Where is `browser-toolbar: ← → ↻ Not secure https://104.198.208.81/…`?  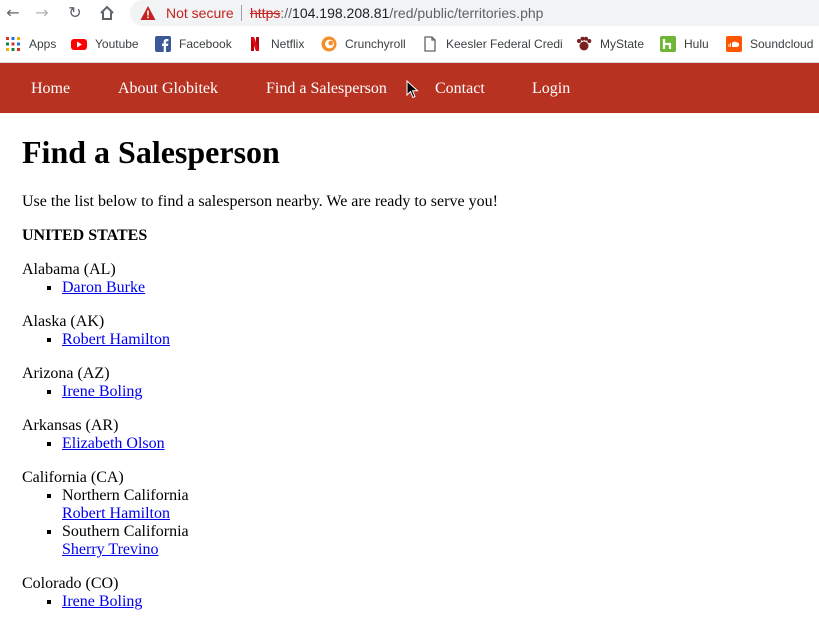
browser-toolbar: ← → ↻ Not secure https://104.198.208.81/… is located at coordinates (409, 13).